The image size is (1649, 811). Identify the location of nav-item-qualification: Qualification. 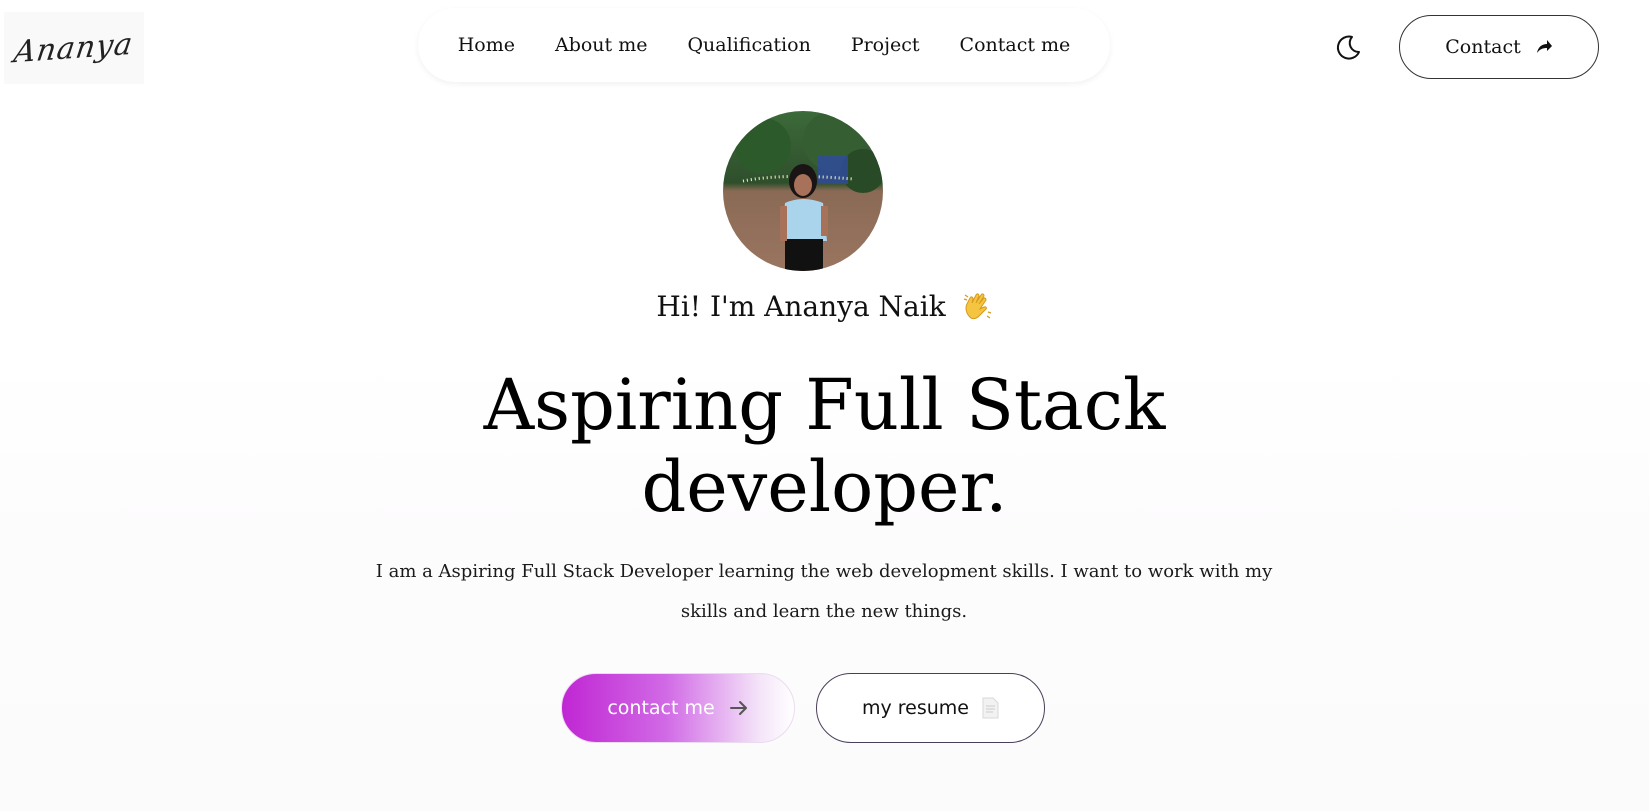
(748, 45).